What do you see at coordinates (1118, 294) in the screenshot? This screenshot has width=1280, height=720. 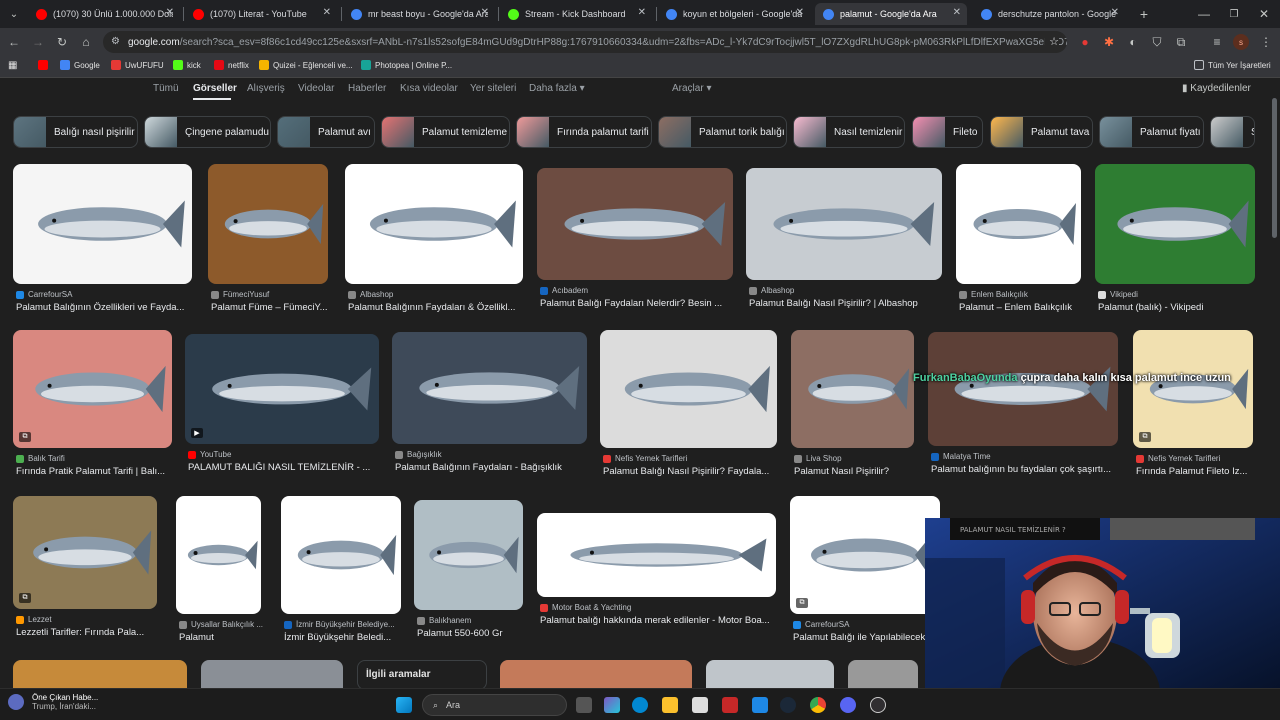 I see `result-source: Vikipedi` at bounding box center [1118, 294].